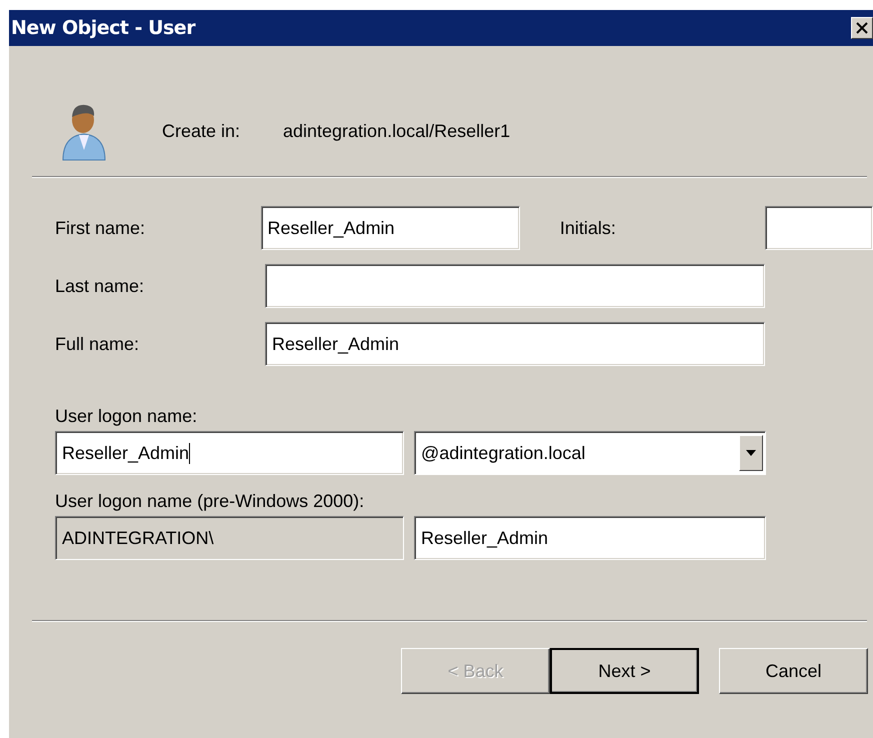 The image size is (873, 738). I want to click on wizard-button: Next >, so click(624, 671).